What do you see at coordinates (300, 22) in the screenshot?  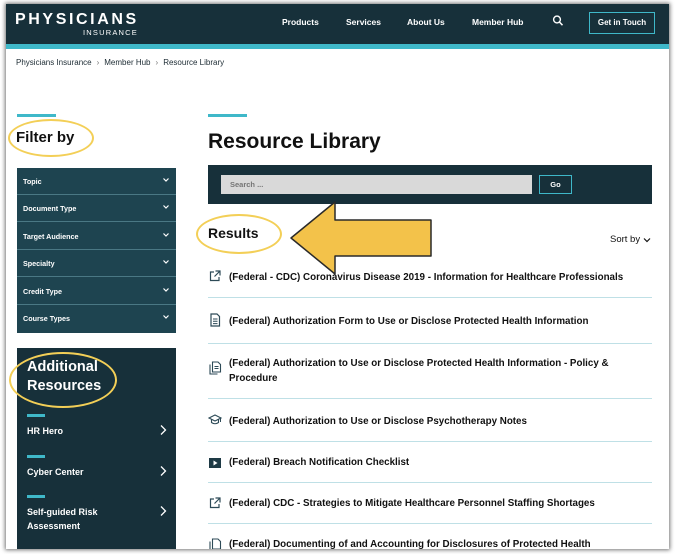 I see `nav-products: Products` at bounding box center [300, 22].